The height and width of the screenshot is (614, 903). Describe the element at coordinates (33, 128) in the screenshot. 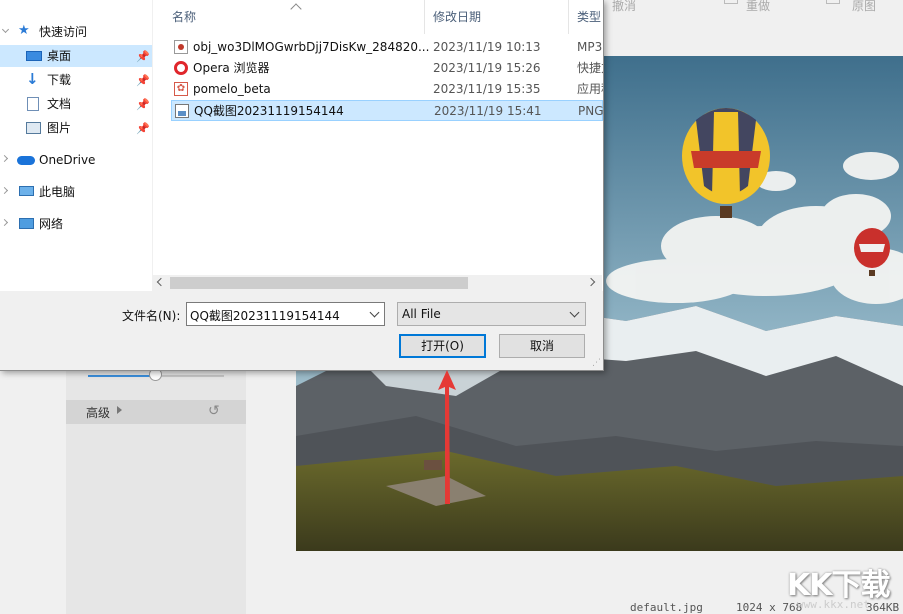

I see `picture-icon` at that location.